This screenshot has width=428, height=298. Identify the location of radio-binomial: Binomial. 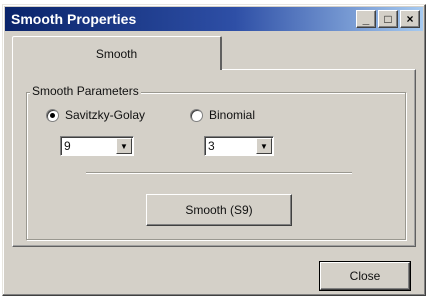
(222, 115).